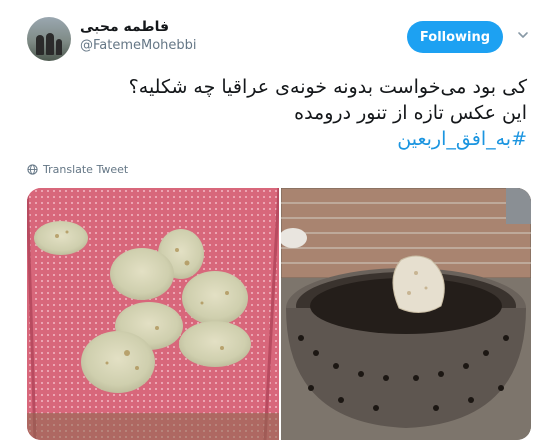 Image resolution: width=553 pixels, height=447 pixels. What do you see at coordinates (455, 37) in the screenshot?
I see `following-button: Following` at bounding box center [455, 37].